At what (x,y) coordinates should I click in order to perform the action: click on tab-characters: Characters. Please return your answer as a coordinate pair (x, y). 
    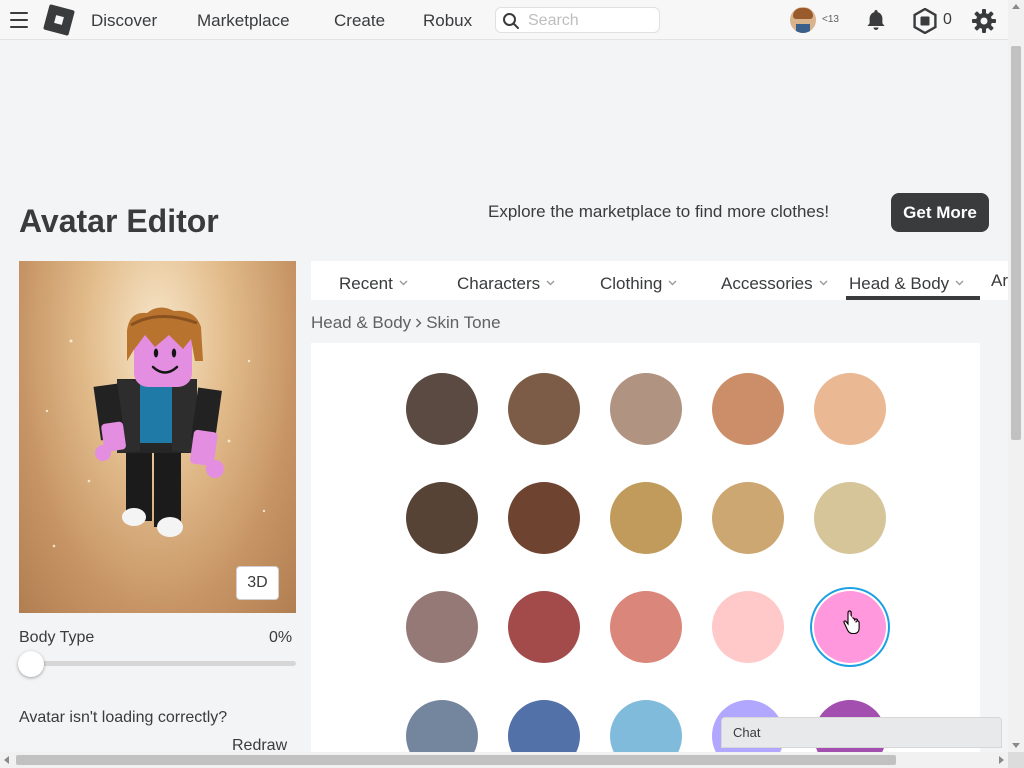
    Looking at the image, I should click on (506, 282).